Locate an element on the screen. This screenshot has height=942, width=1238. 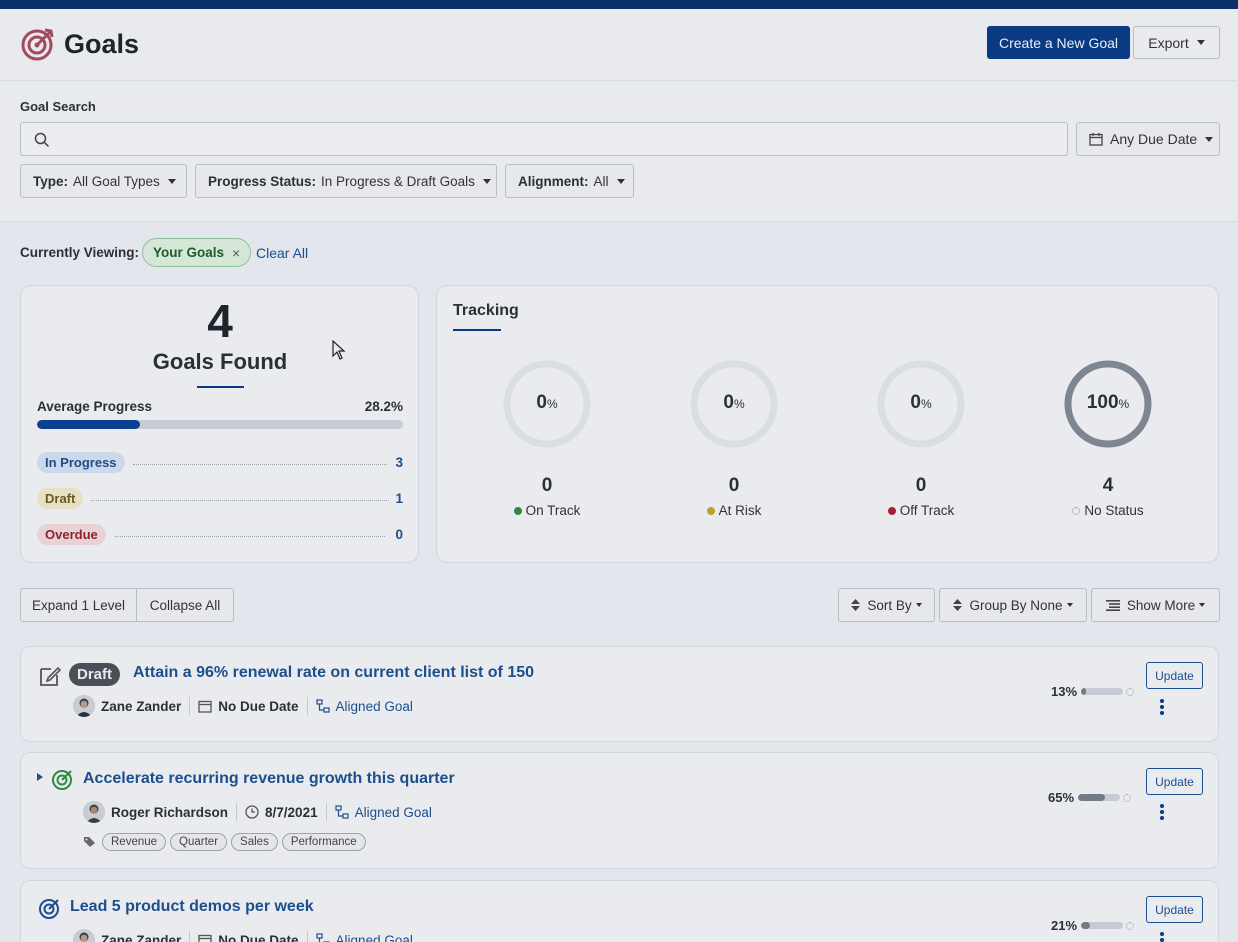
goal-progress-bar is located at coordinates (1099, 797).